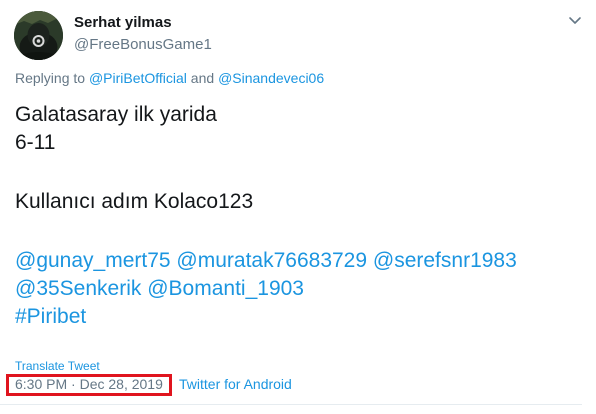 Image resolution: width=596 pixels, height=414 pixels. I want to click on mention-link: @35Senkerik, so click(78, 288).